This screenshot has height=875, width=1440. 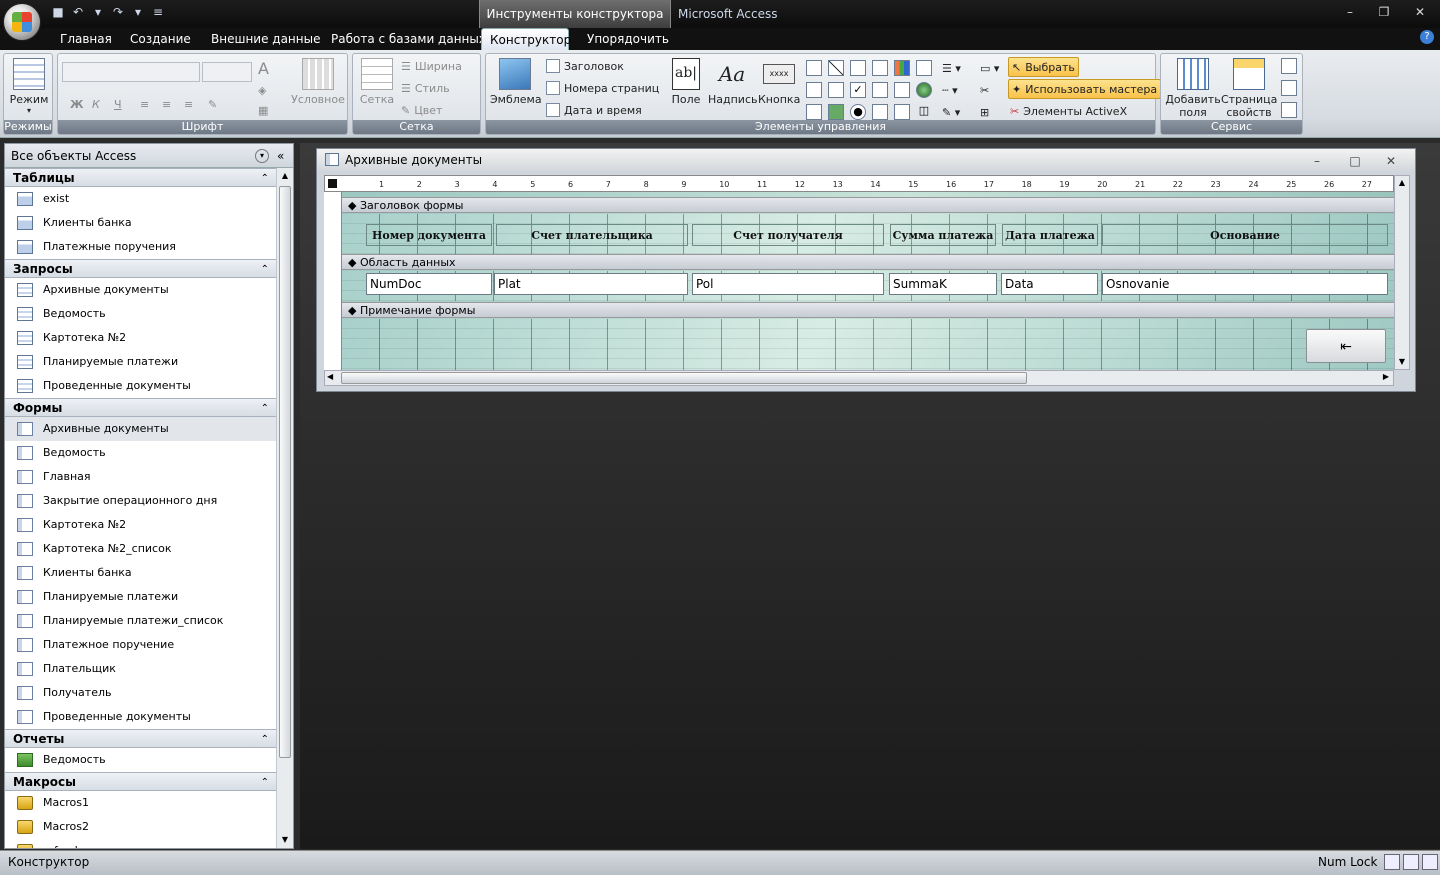 What do you see at coordinates (1049, 284) in the screenshot?
I see `field-data: Data` at bounding box center [1049, 284].